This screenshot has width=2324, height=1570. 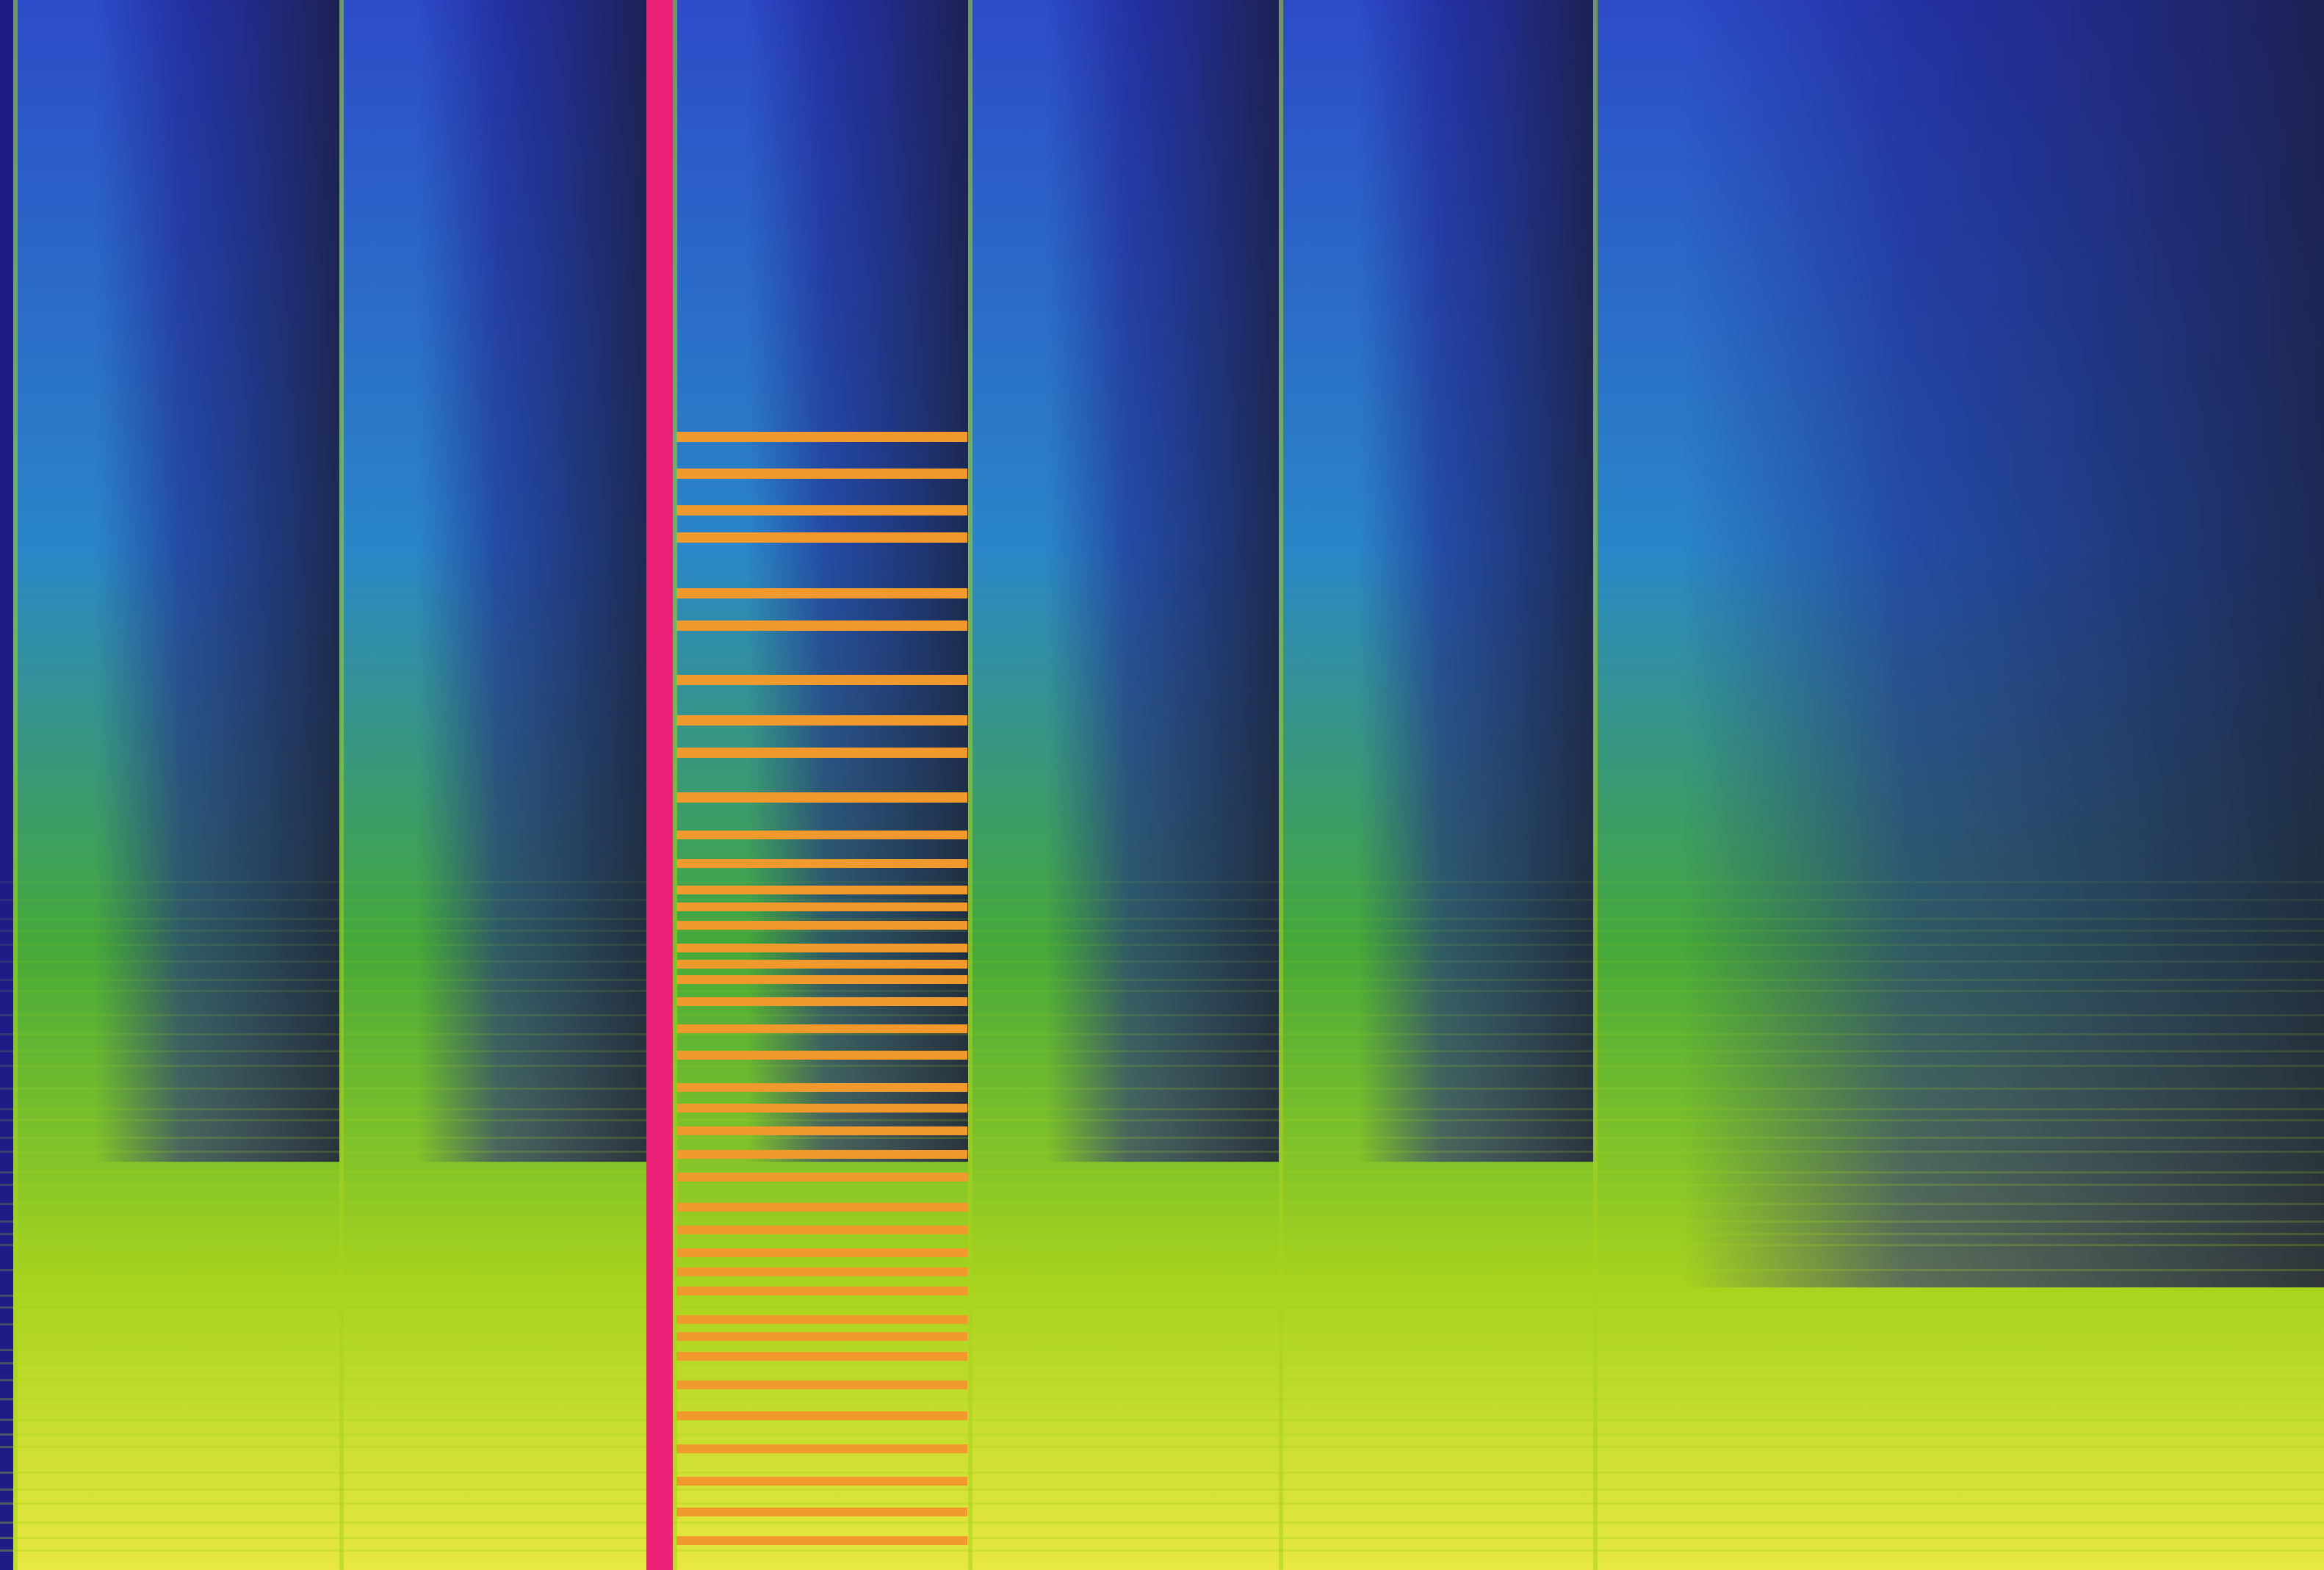 I want to click on left-edge, so click(x=7, y=785).